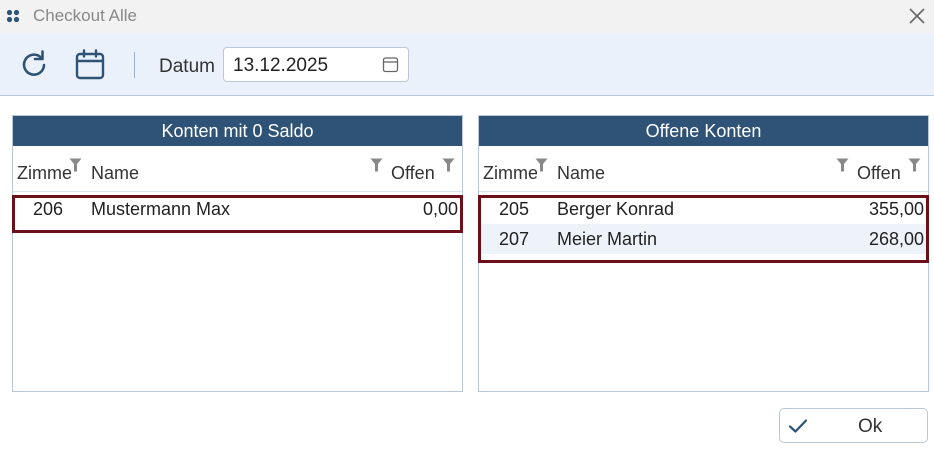  Describe the element at coordinates (90, 65) in the screenshot. I see `calendar-icon` at that location.